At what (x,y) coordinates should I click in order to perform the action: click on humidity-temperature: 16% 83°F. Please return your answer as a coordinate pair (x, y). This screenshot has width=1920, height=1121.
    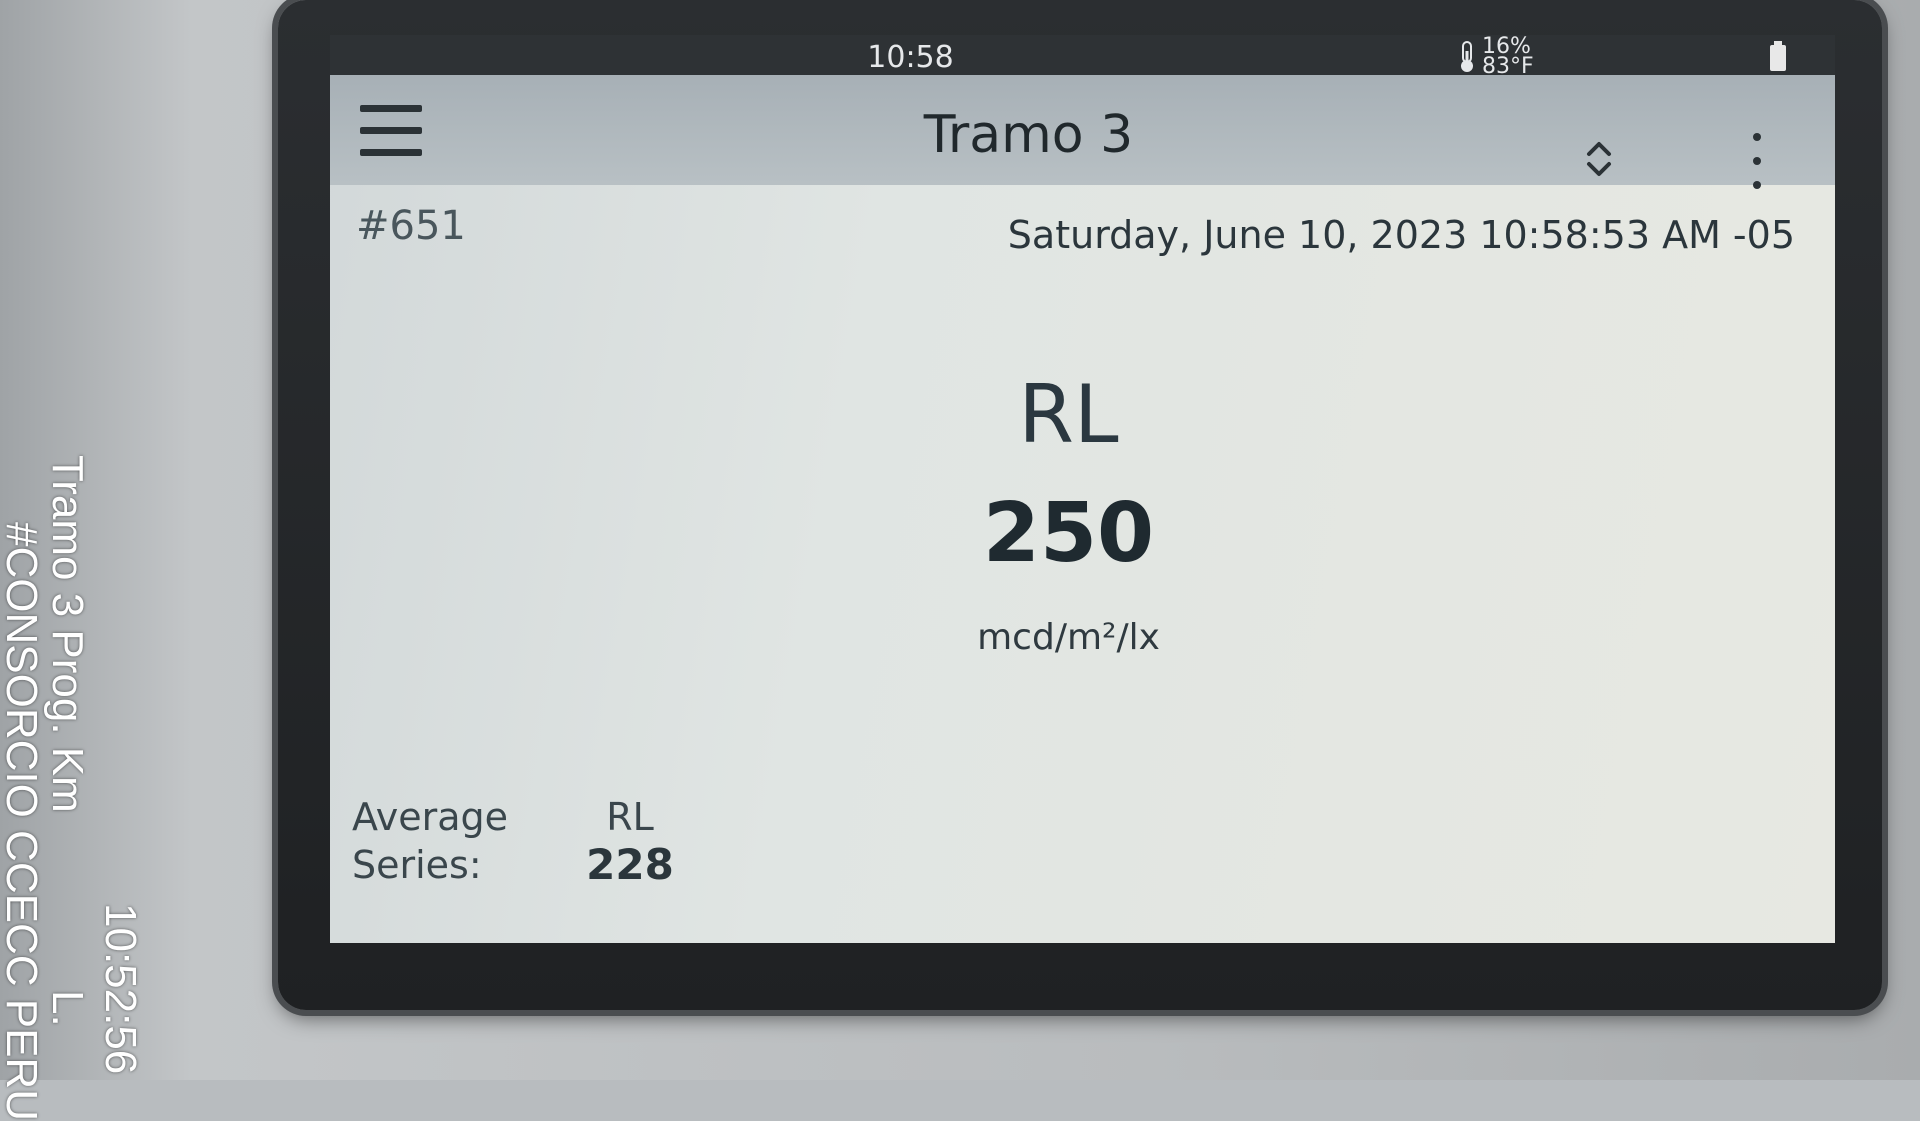
    Looking at the image, I should click on (1508, 57).